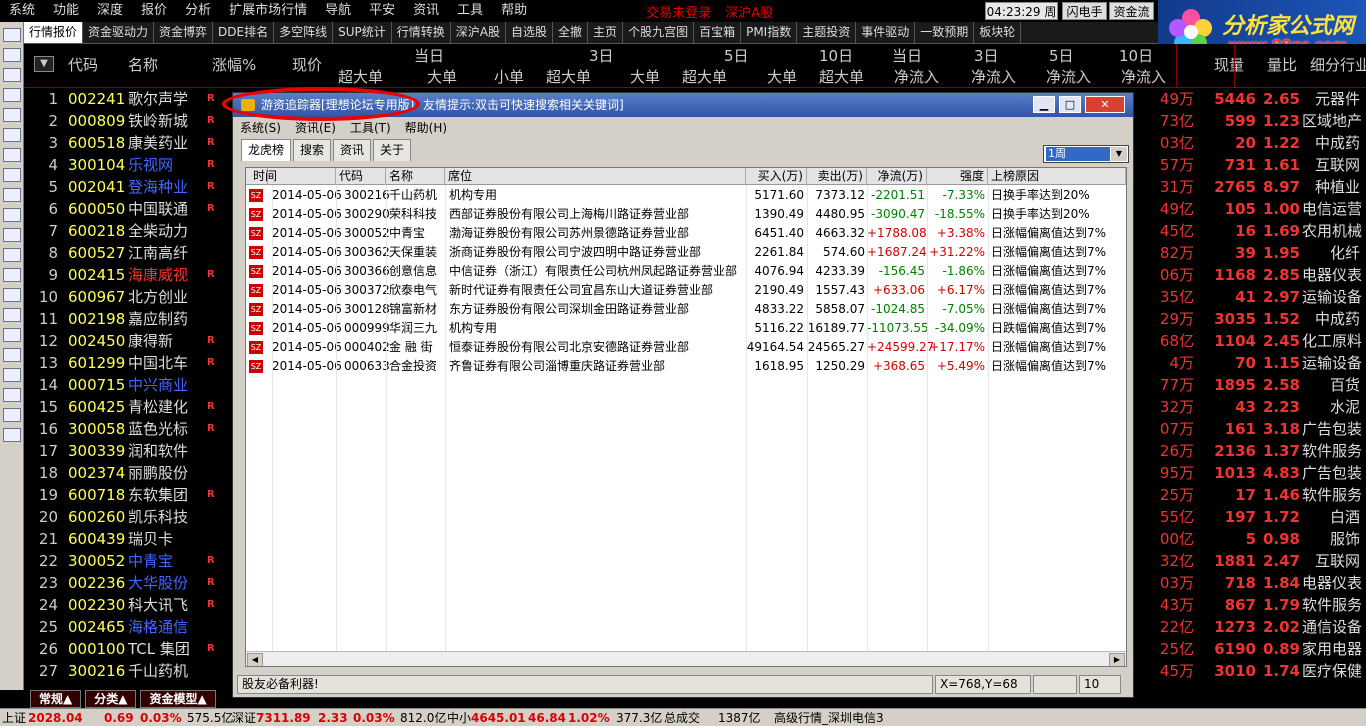 The height and width of the screenshot is (726, 1366). What do you see at coordinates (415, 176) in the screenshot?
I see `col-header-2: 名称` at bounding box center [415, 176].